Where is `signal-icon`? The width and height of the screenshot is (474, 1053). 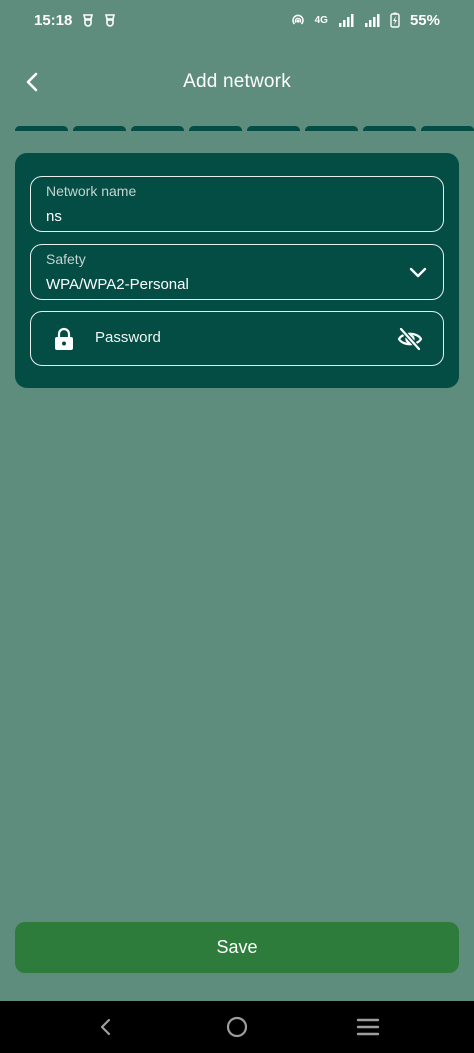 signal-icon is located at coordinates (346, 20).